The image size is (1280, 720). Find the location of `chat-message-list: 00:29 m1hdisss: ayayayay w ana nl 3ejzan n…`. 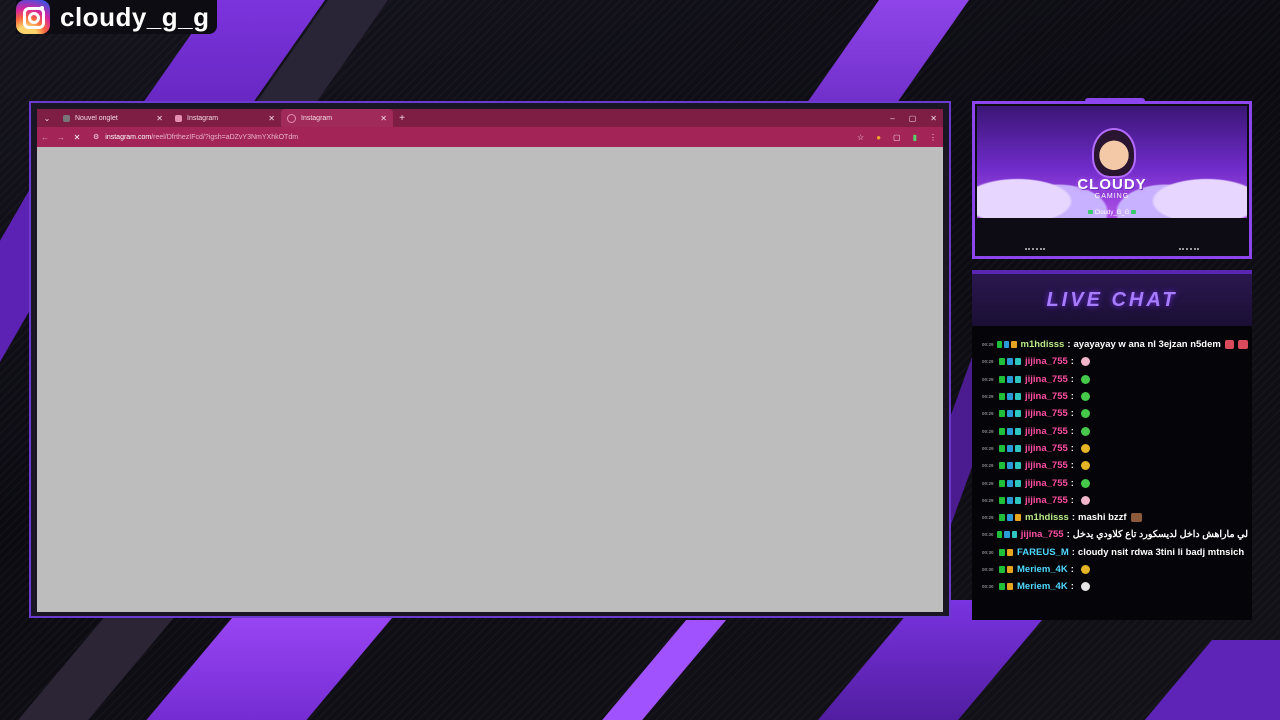

chat-message-list: 00:29 m1hdisss: ayayayay w ana nl 3ejzan n… is located at coordinates (1115, 461).